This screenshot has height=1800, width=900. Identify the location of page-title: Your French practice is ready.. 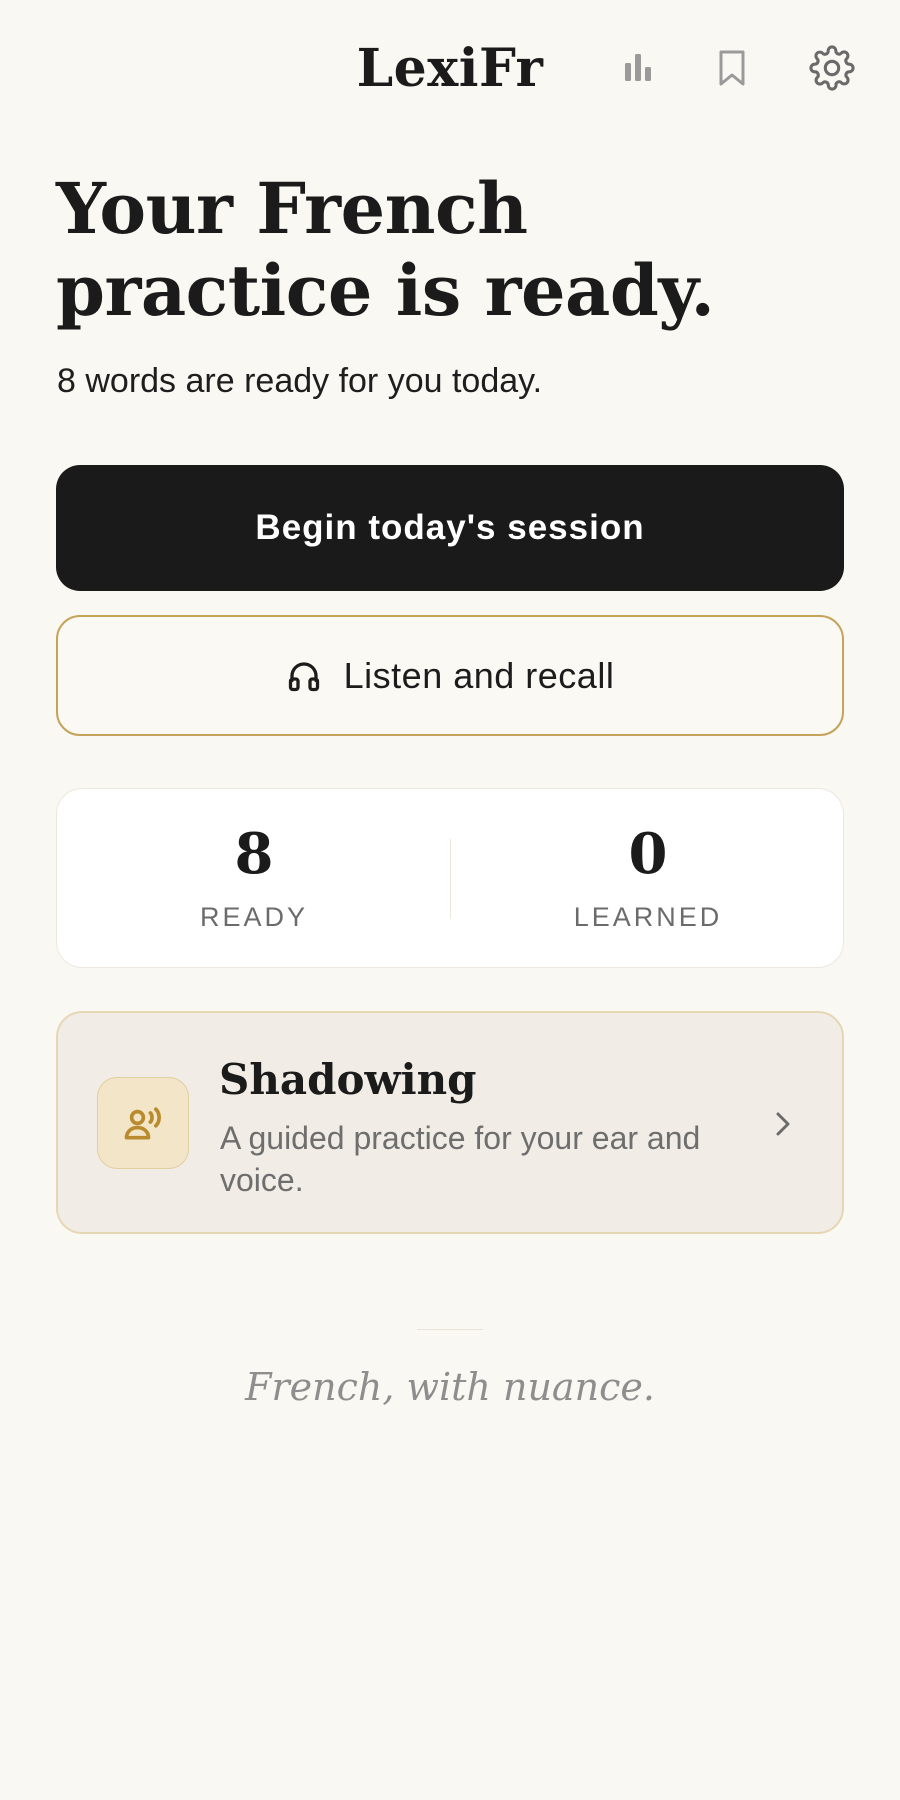
(385, 249).